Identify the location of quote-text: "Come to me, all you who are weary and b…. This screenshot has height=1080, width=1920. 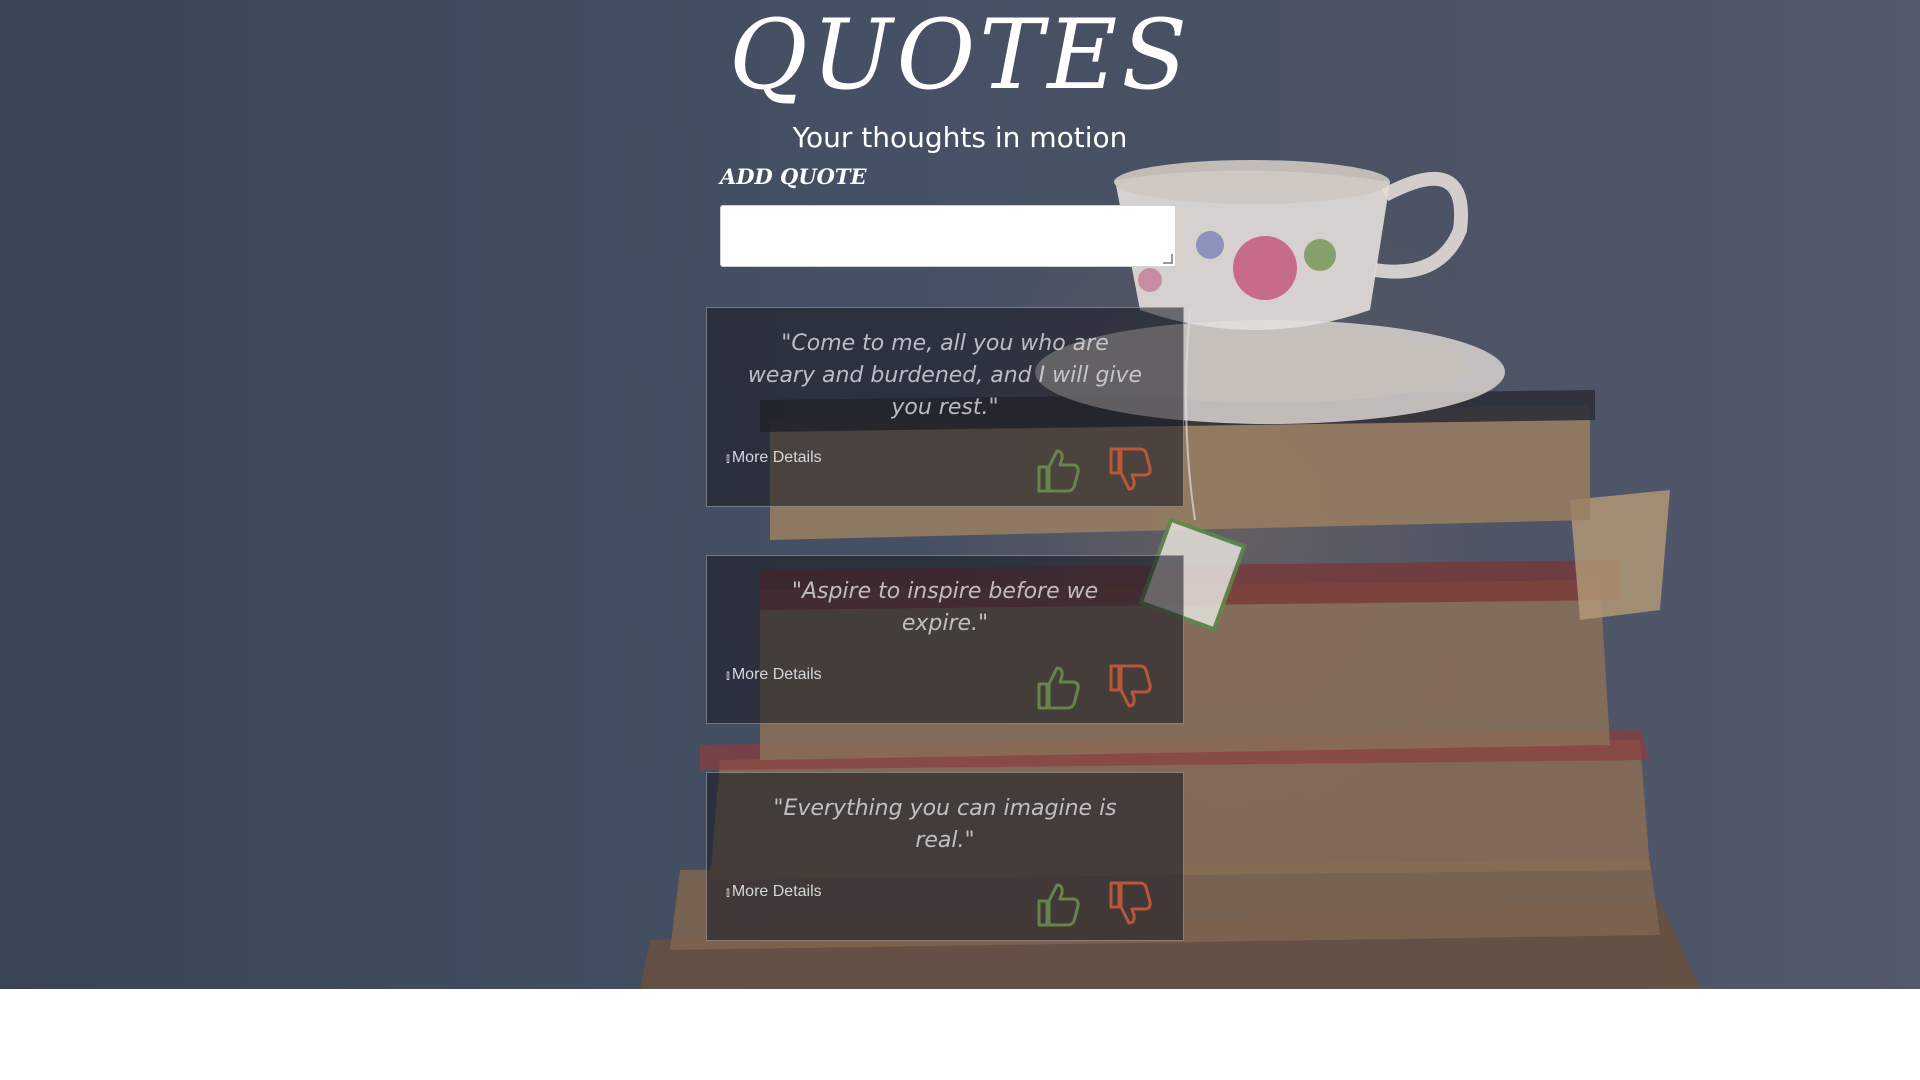
(945, 375).